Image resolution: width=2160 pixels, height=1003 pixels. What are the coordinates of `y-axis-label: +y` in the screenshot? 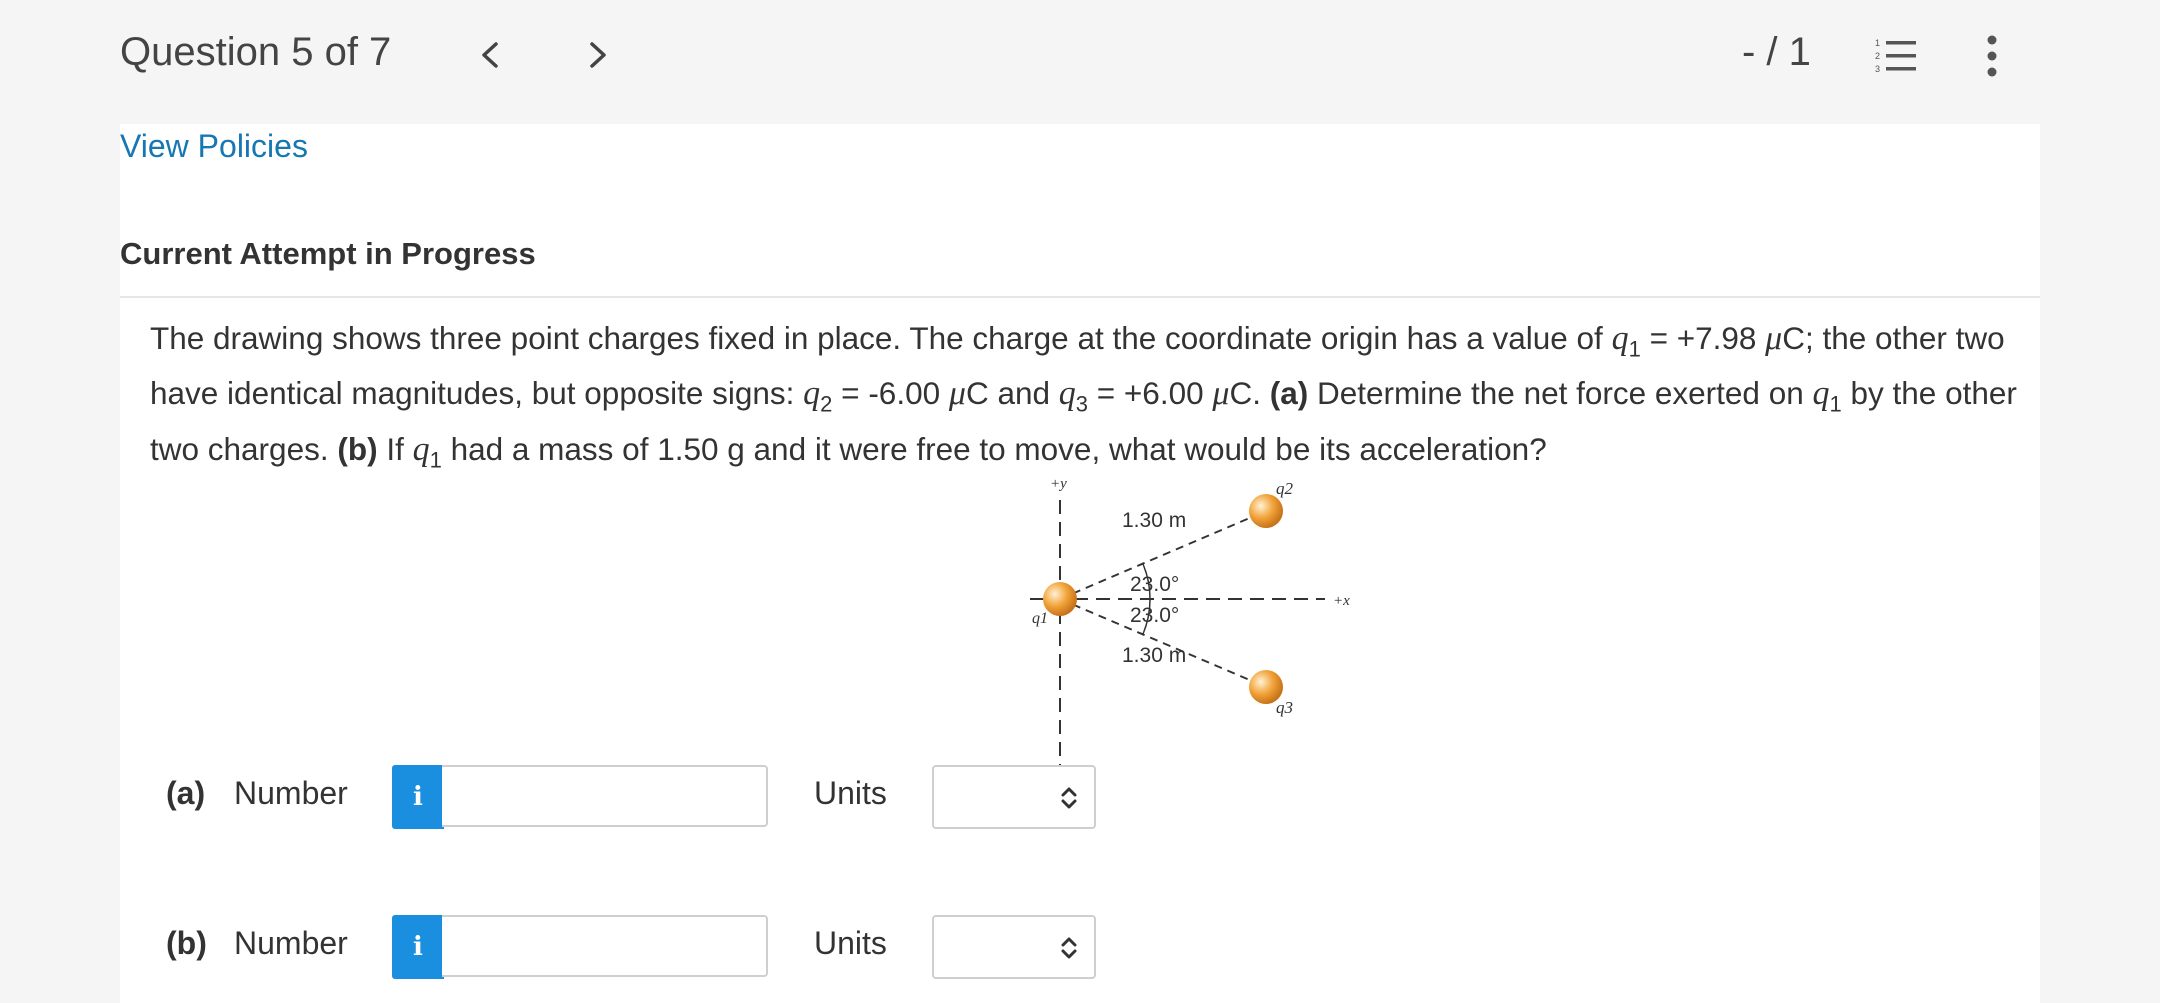 It's located at (1058, 484).